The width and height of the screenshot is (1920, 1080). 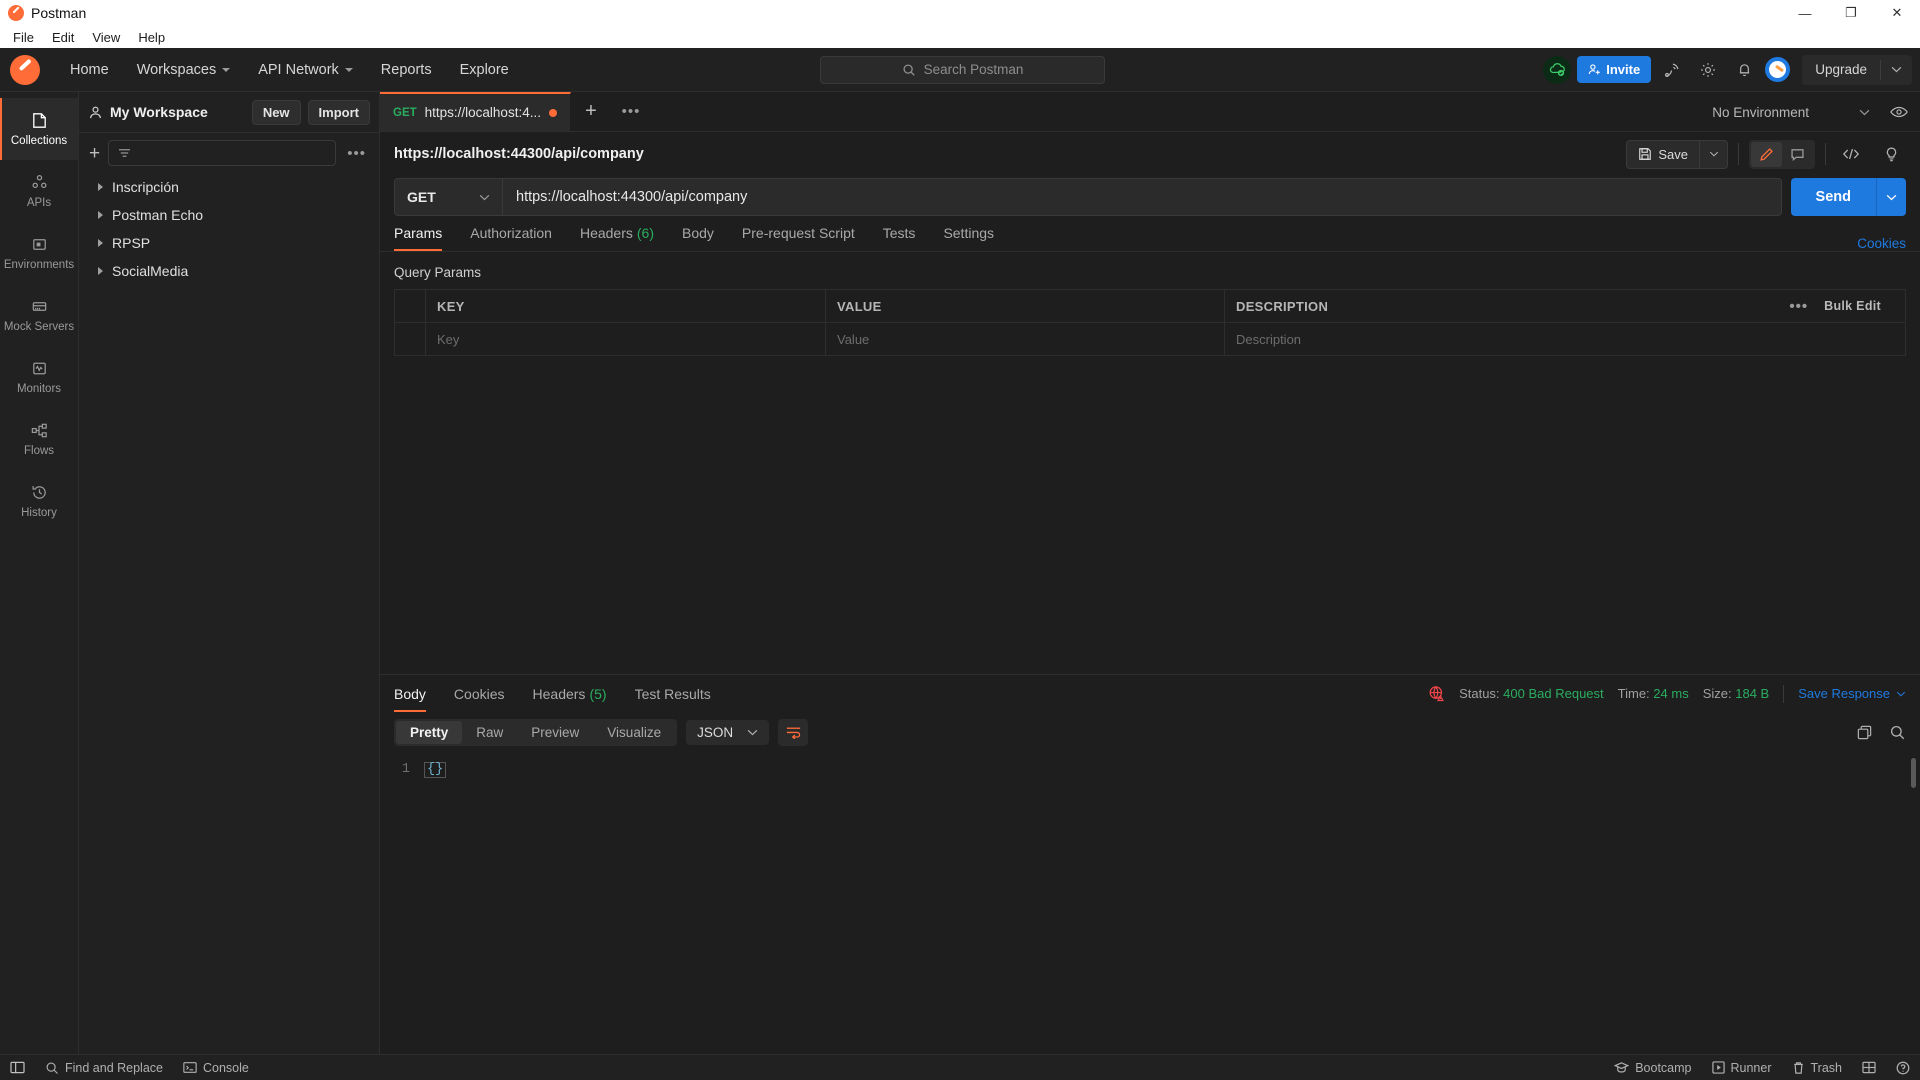 What do you see at coordinates (222, 153) in the screenshot?
I see `collections-filter-input` at bounding box center [222, 153].